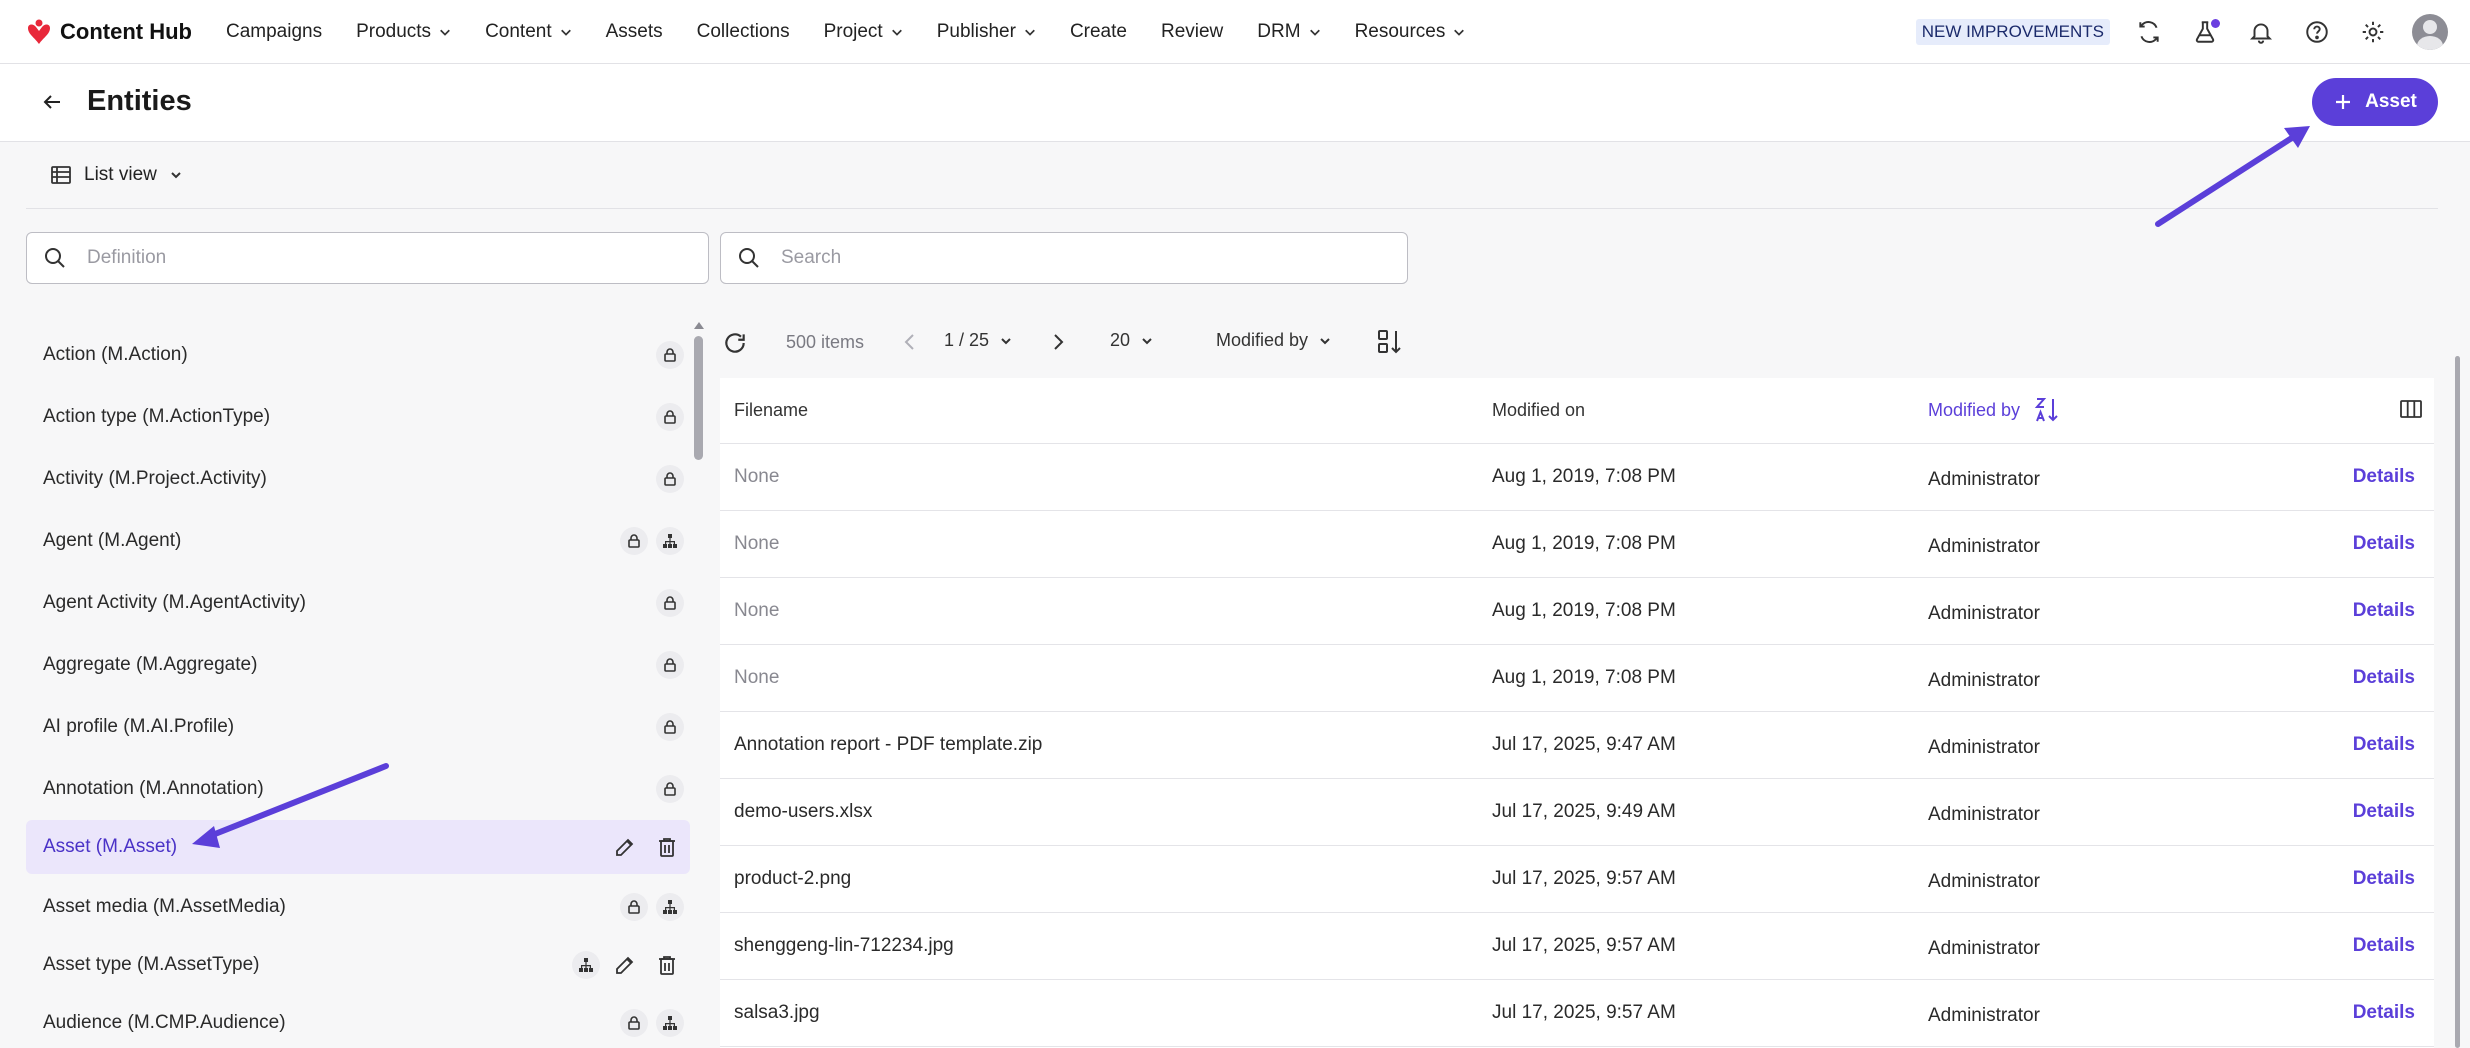  What do you see at coordinates (358, 603) in the screenshot?
I see `definition-item: Agent Activity (M.AgentActivity)` at bounding box center [358, 603].